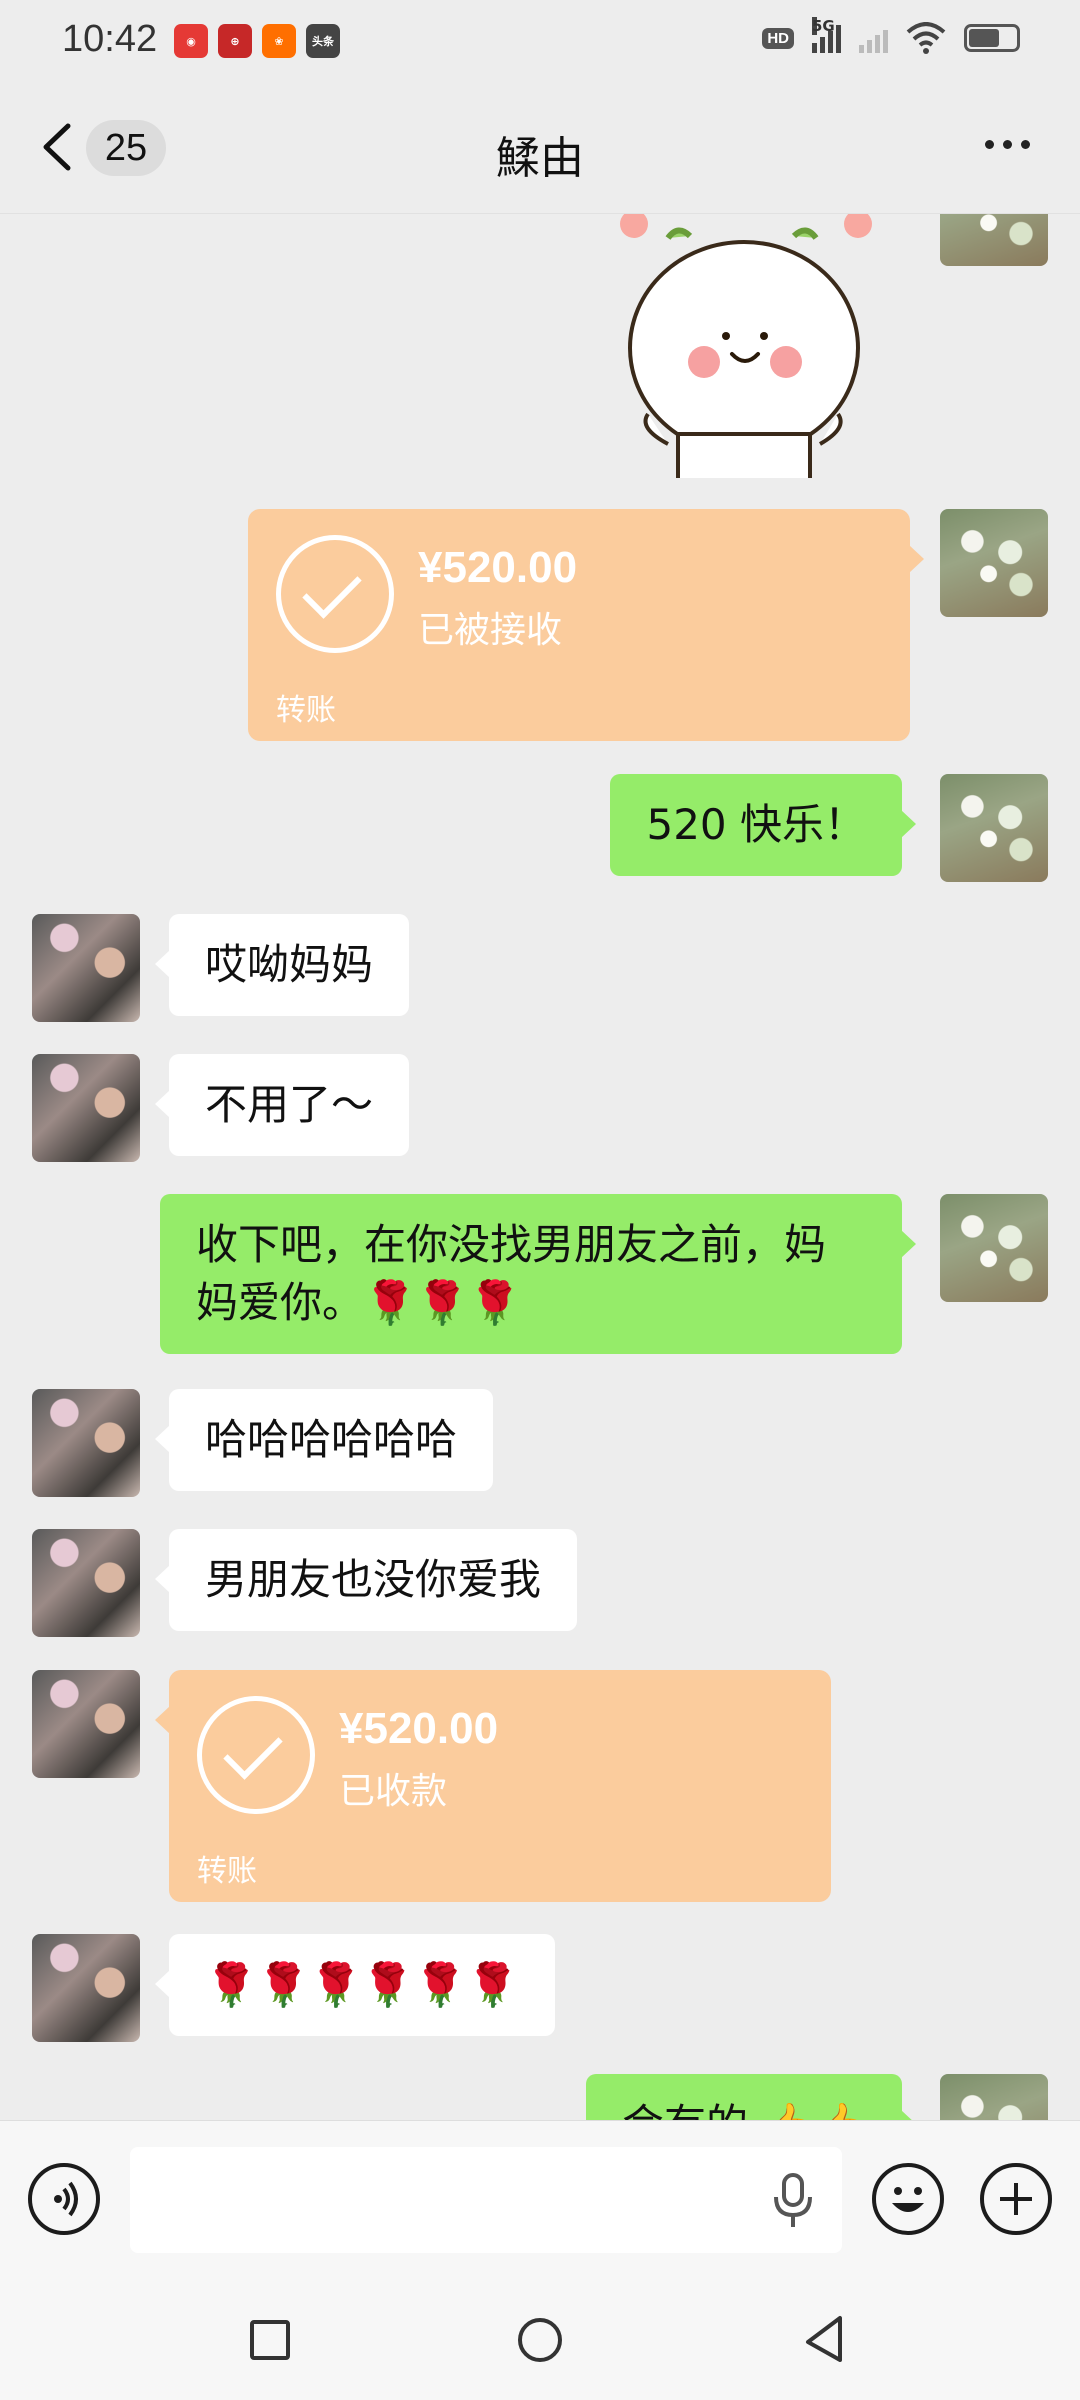 This screenshot has height=2400, width=1080. Describe the element at coordinates (926, 38) in the screenshot. I see `wifi-icon` at that location.